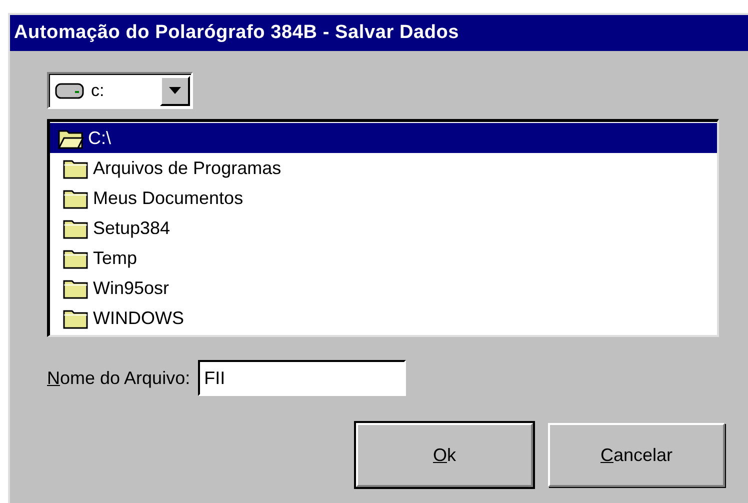  Describe the element at coordinates (383, 198) in the screenshot. I see `folder-item: Meus Documentos` at that location.